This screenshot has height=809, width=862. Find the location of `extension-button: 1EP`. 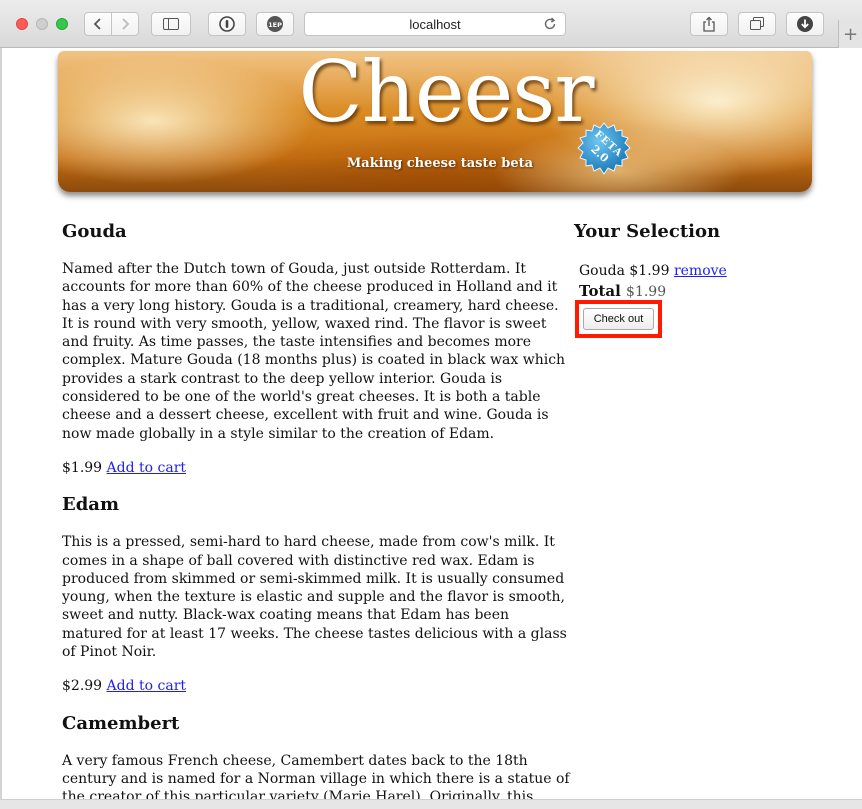

extension-button: 1EP is located at coordinates (275, 24).